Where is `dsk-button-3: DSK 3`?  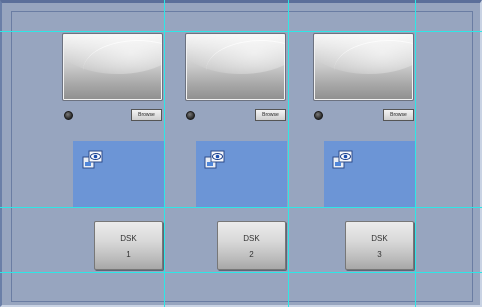 dsk-button-3: DSK 3 is located at coordinates (379, 245).